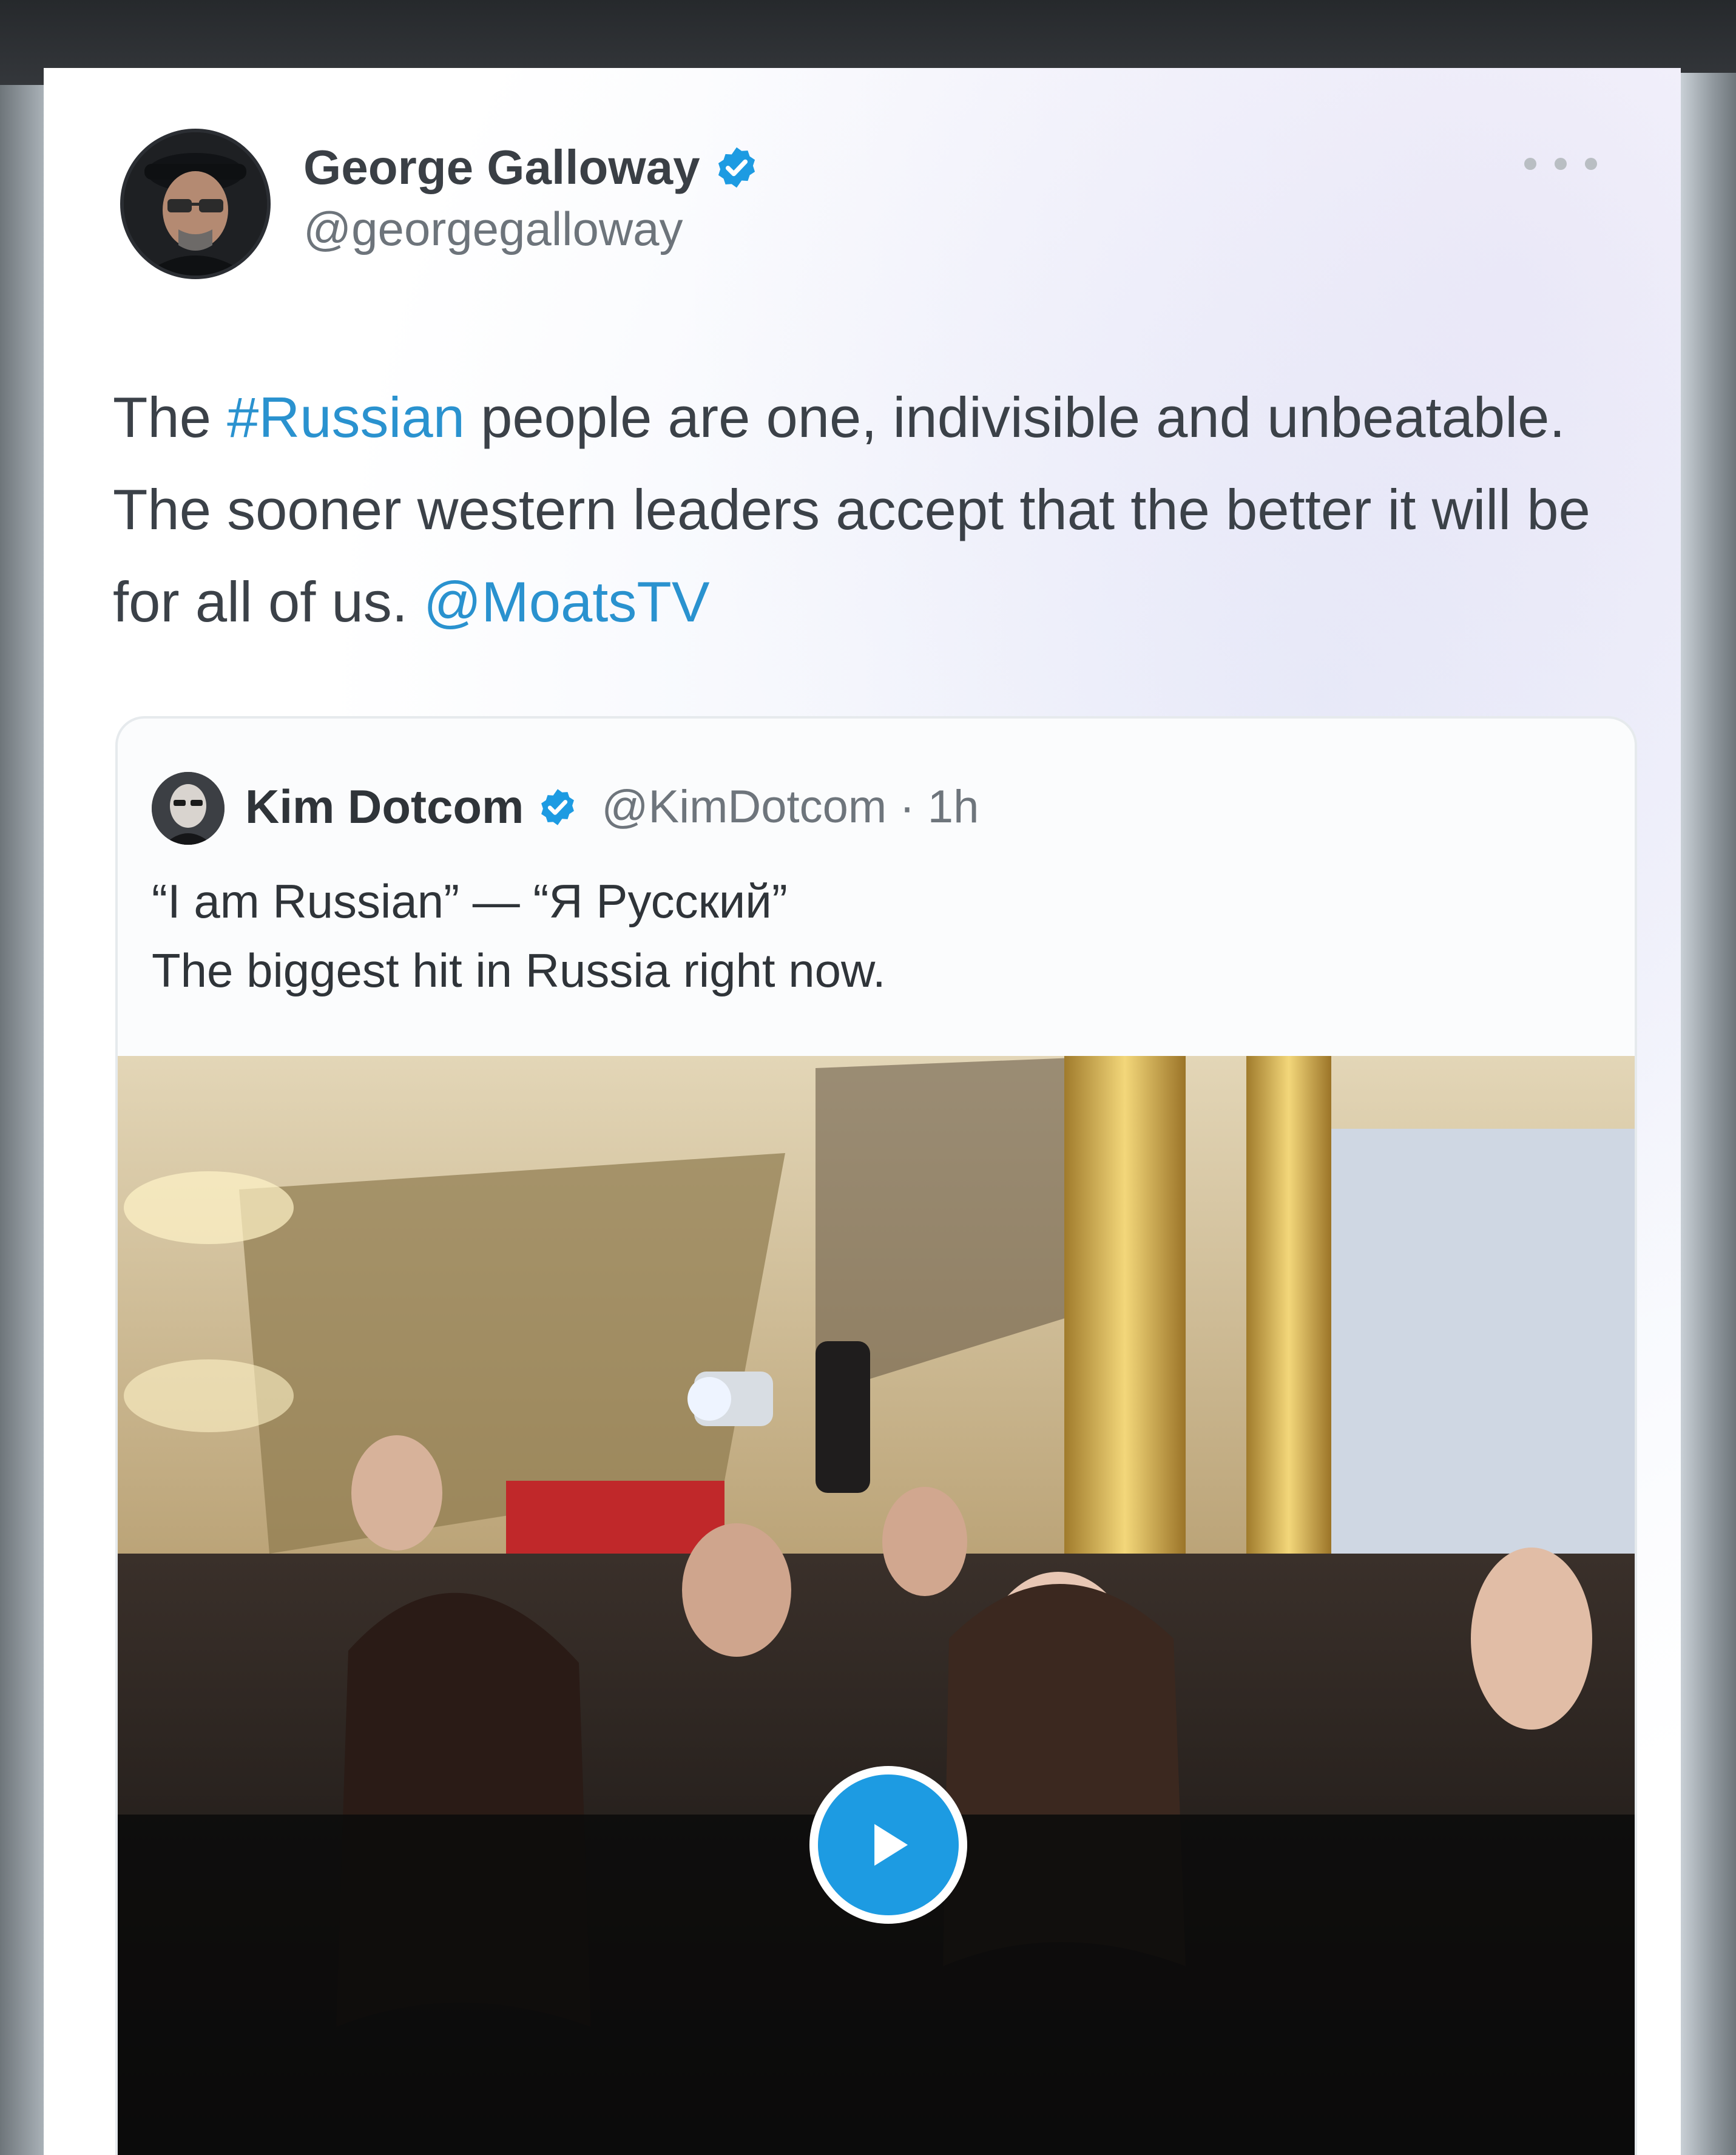  Describe the element at coordinates (384, 807) in the screenshot. I see `quoted-author-name: Kim Dotcom` at that location.